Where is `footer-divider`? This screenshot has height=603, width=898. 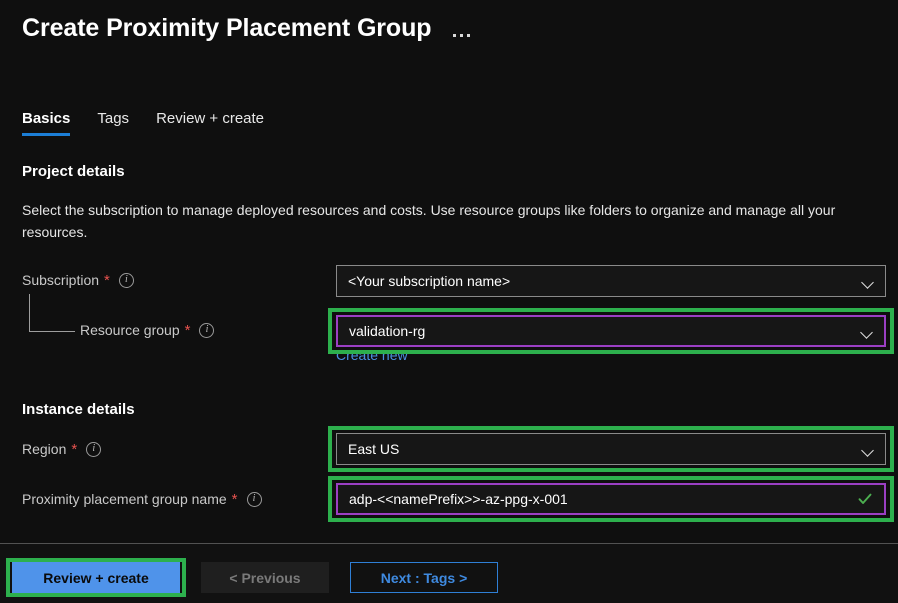
footer-divider is located at coordinates (449, 543).